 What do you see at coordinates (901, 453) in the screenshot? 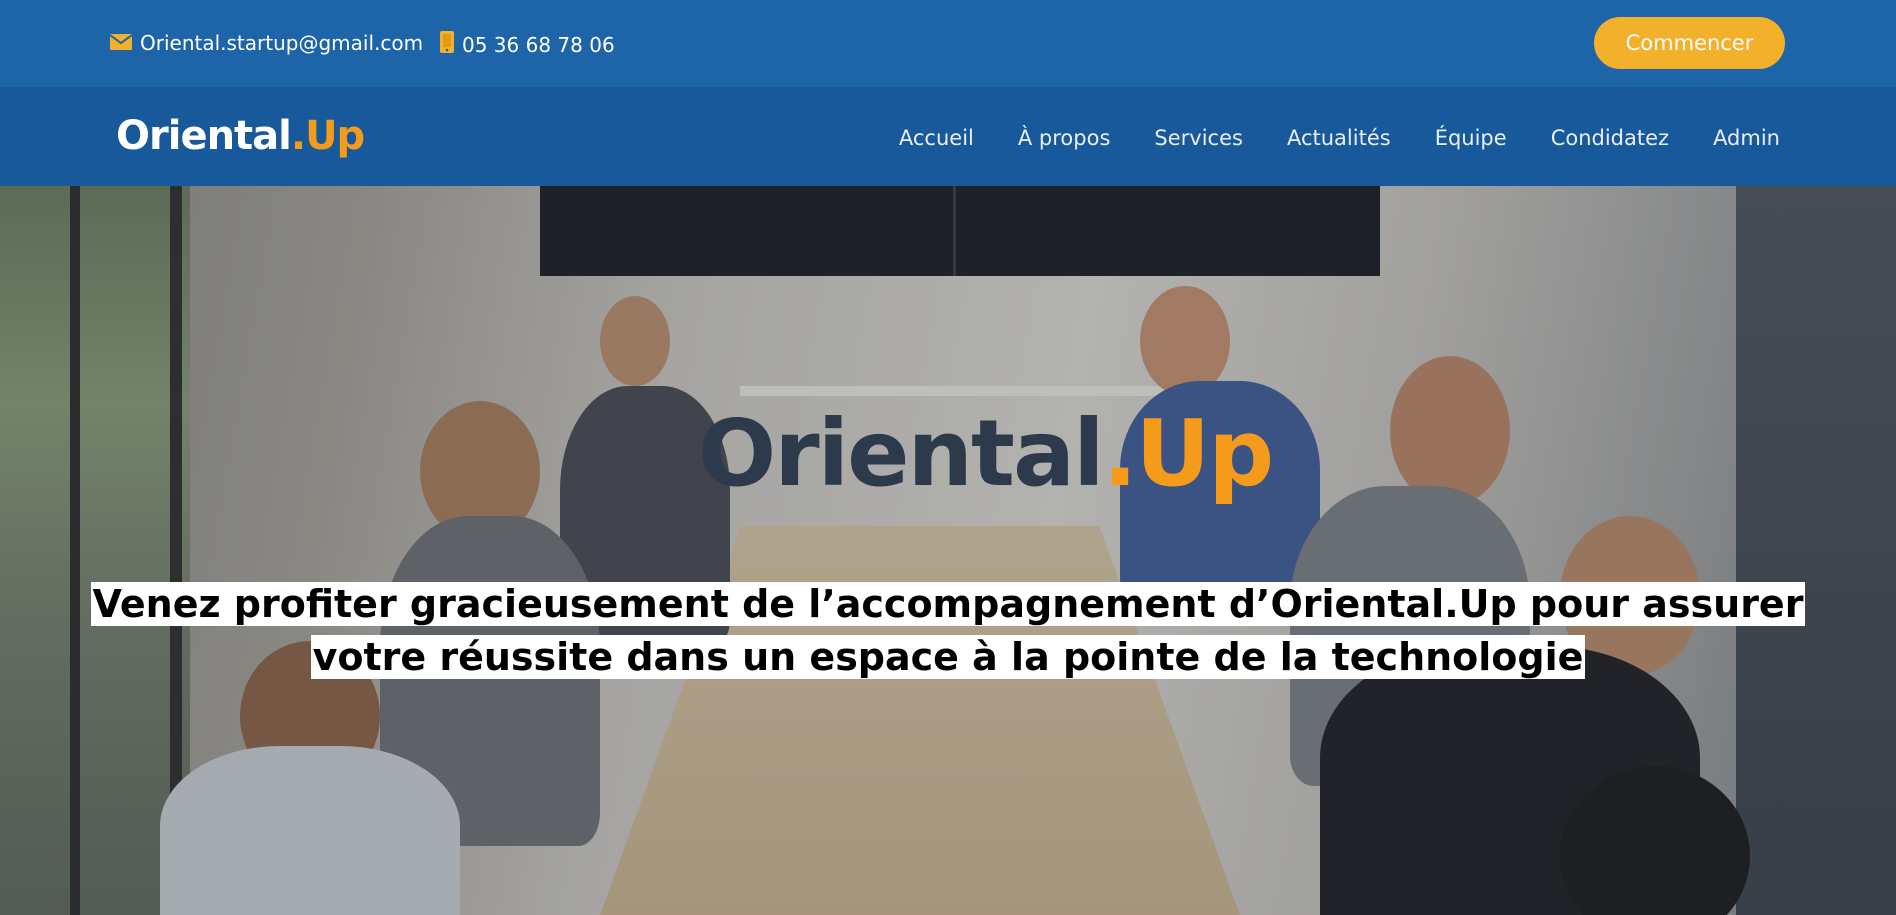
I see `hero-logo-main: Oriental` at bounding box center [901, 453].